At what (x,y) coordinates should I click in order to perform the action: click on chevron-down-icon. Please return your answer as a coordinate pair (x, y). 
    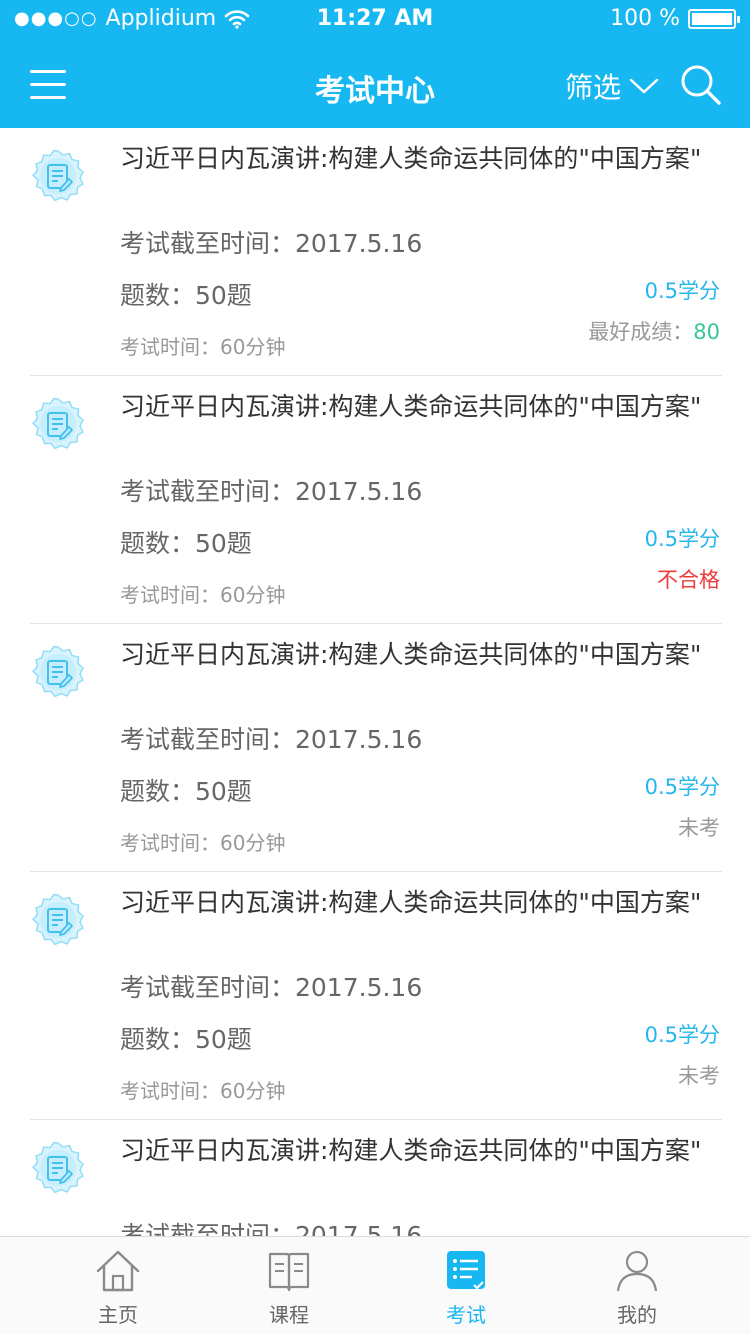
    Looking at the image, I should click on (644, 86).